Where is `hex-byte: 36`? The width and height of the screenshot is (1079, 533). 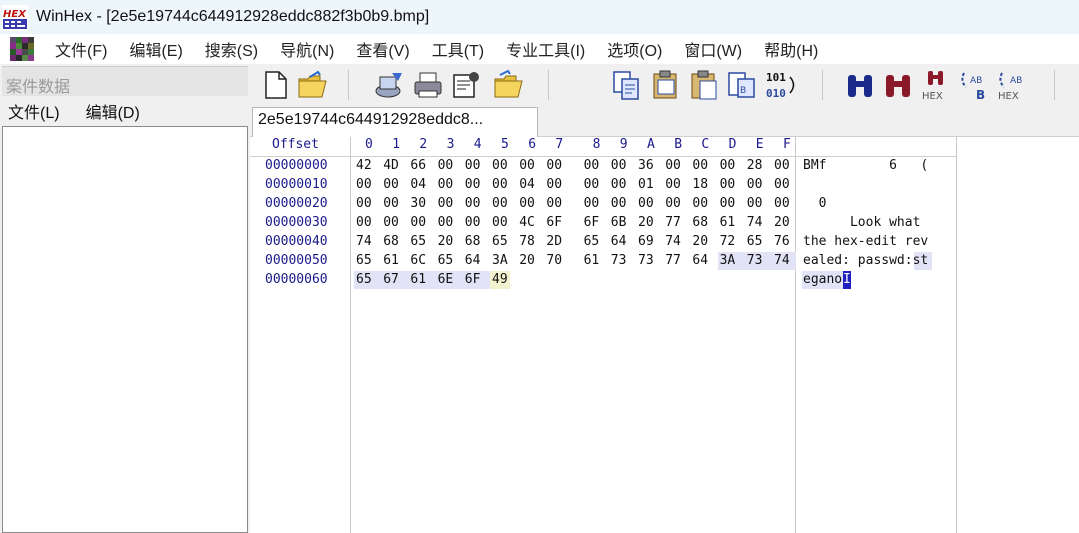
hex-byte: 36 is located at coordinates (646, 165).